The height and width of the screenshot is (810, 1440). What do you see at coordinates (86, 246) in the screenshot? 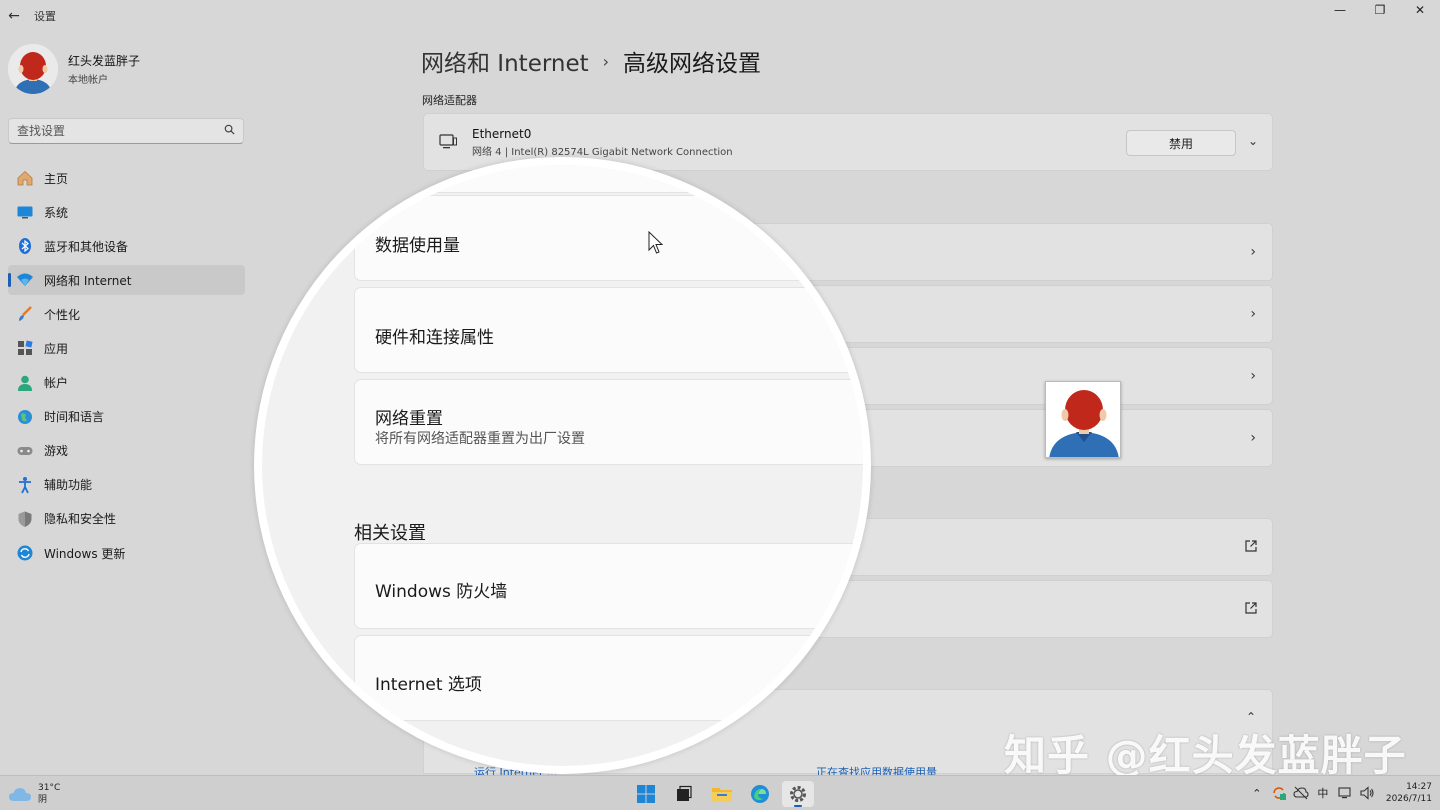
I see `sidebar-item-label: 蓝牙和其他设备` at bounding box center [86, 246].